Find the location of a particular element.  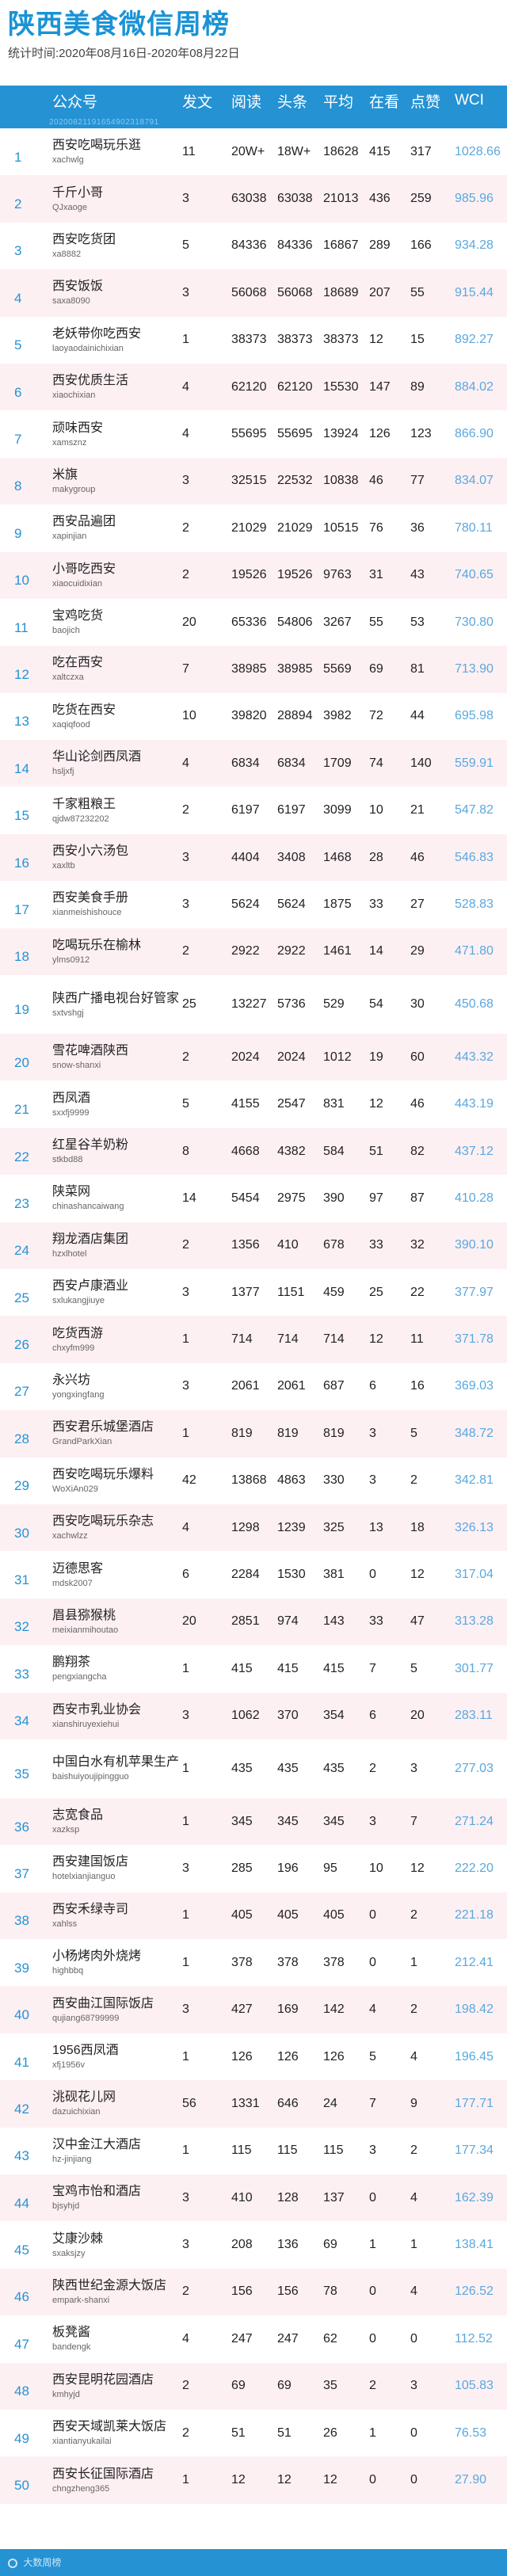

account-name: 鹏翔茶 is located at coordinates (115, 1663).